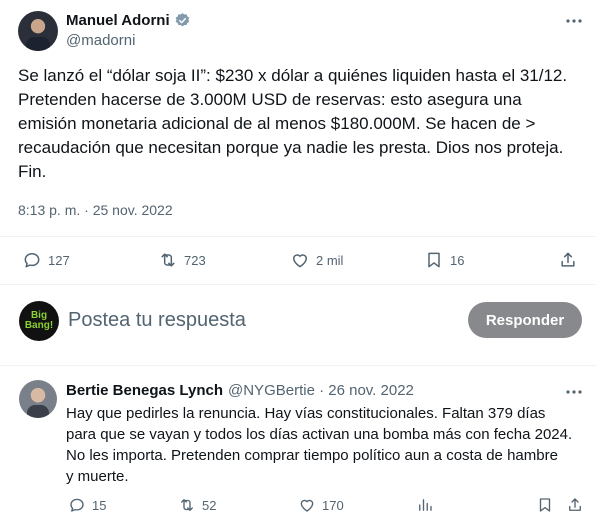 The width and height of the screenshot is (596, 530). What do you see at coordinates (59, 260) in the screenshot?
I see `reply-count: 127` at bounding box center [59, 260].